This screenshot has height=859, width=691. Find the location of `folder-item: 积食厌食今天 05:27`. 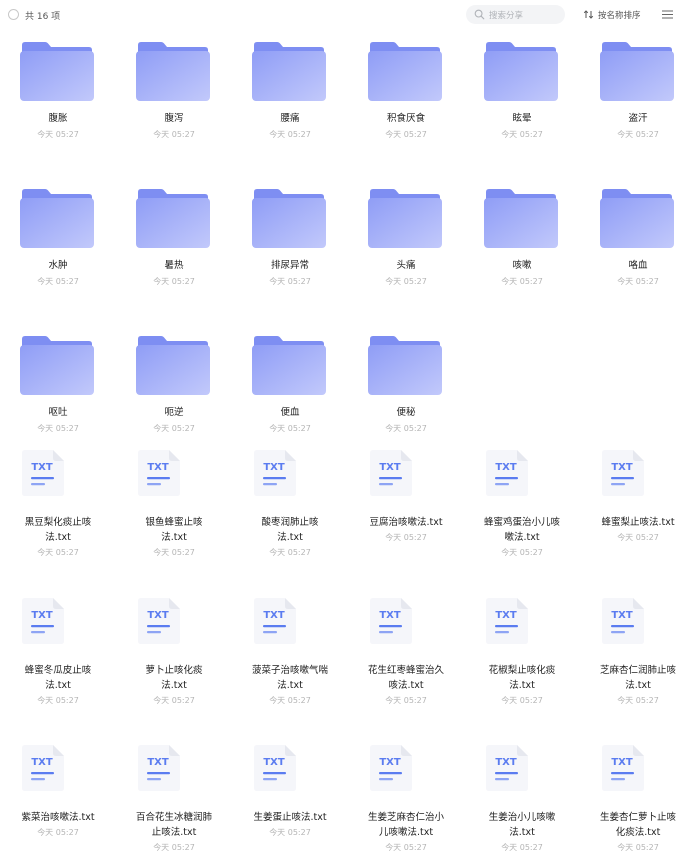

folder-item: 积食厌食今天 05:27 is located at coordinates (406, 91).